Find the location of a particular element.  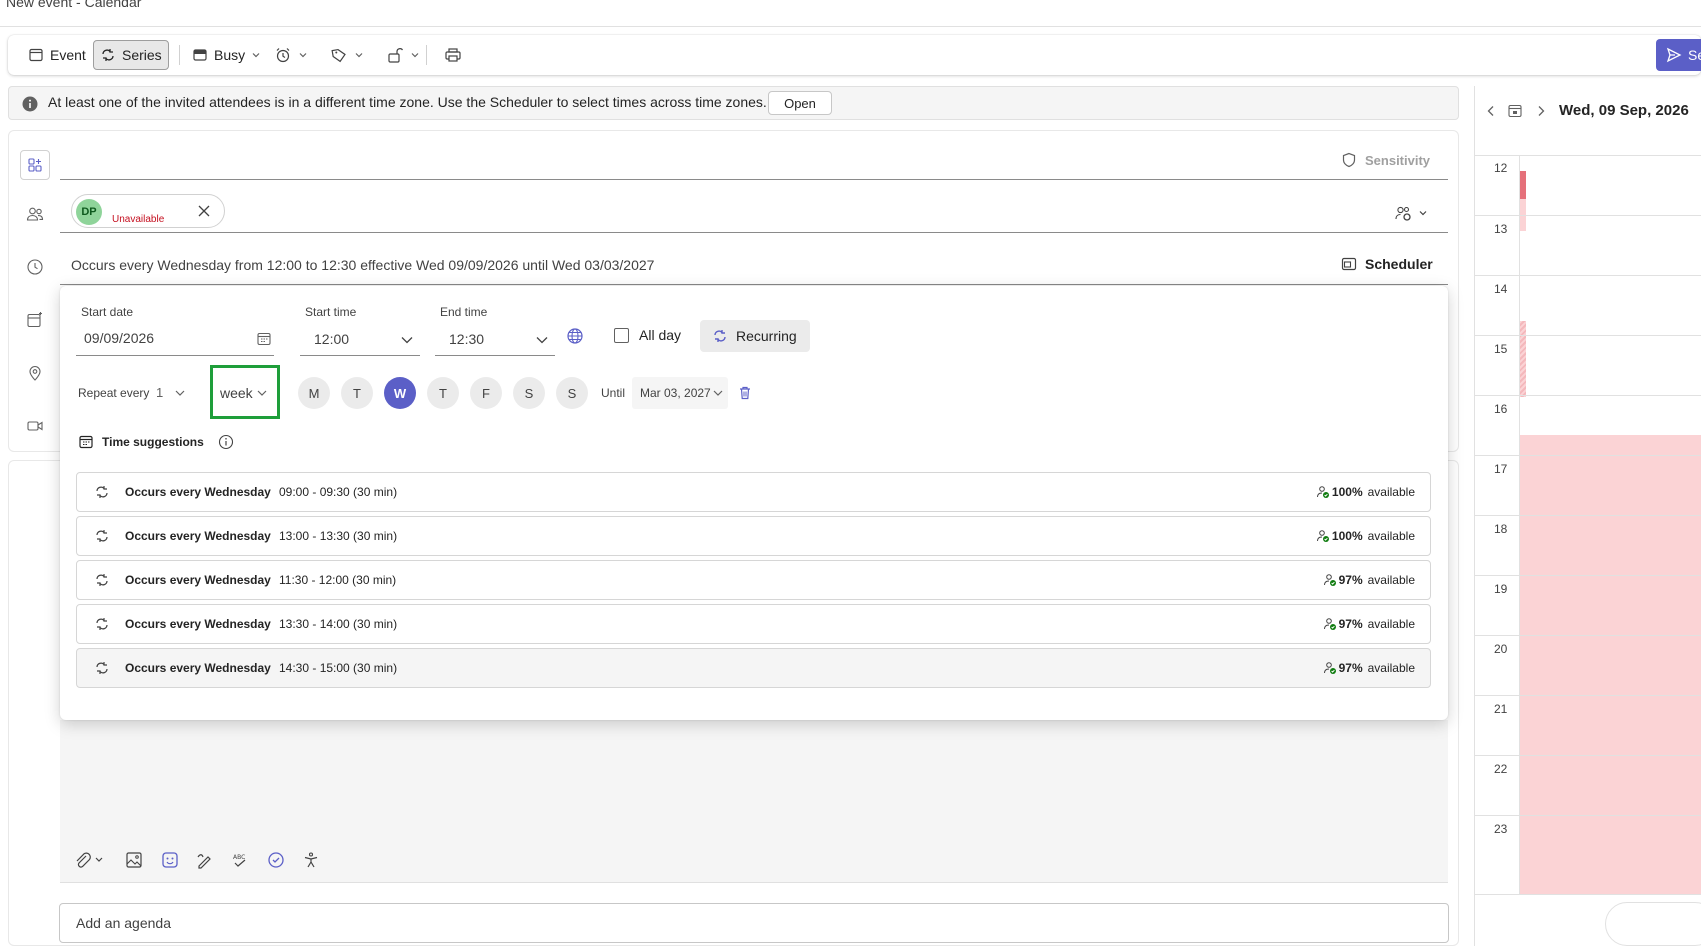

calendar-date-label: Wed, 09 Sep, 2026 is located at coordinates (1624, 110).